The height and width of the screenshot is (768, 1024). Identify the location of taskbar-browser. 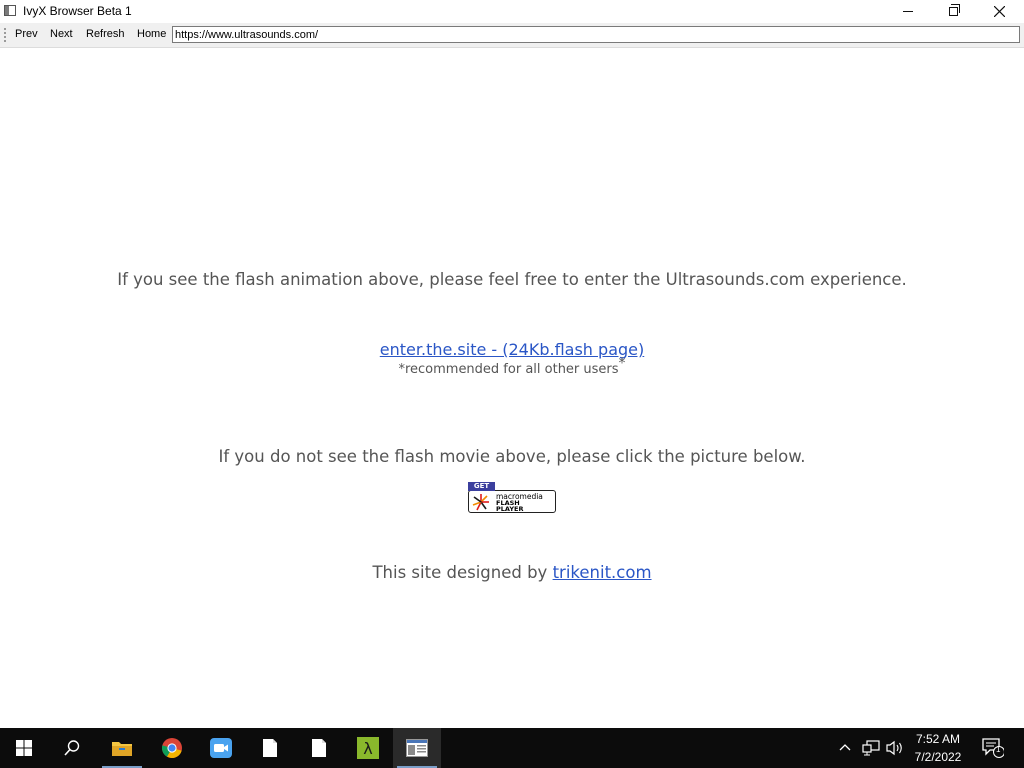
(417, 748).